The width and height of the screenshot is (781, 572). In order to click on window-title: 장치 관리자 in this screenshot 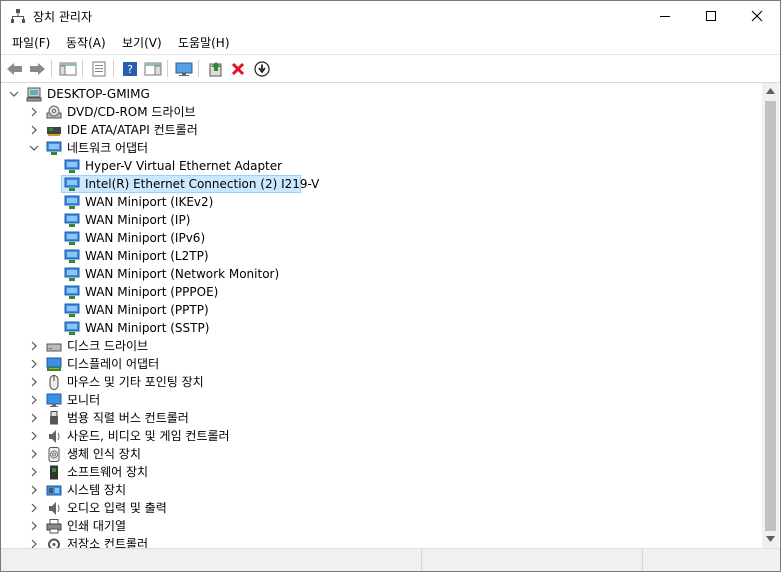, I will do `click(63, 17)`.